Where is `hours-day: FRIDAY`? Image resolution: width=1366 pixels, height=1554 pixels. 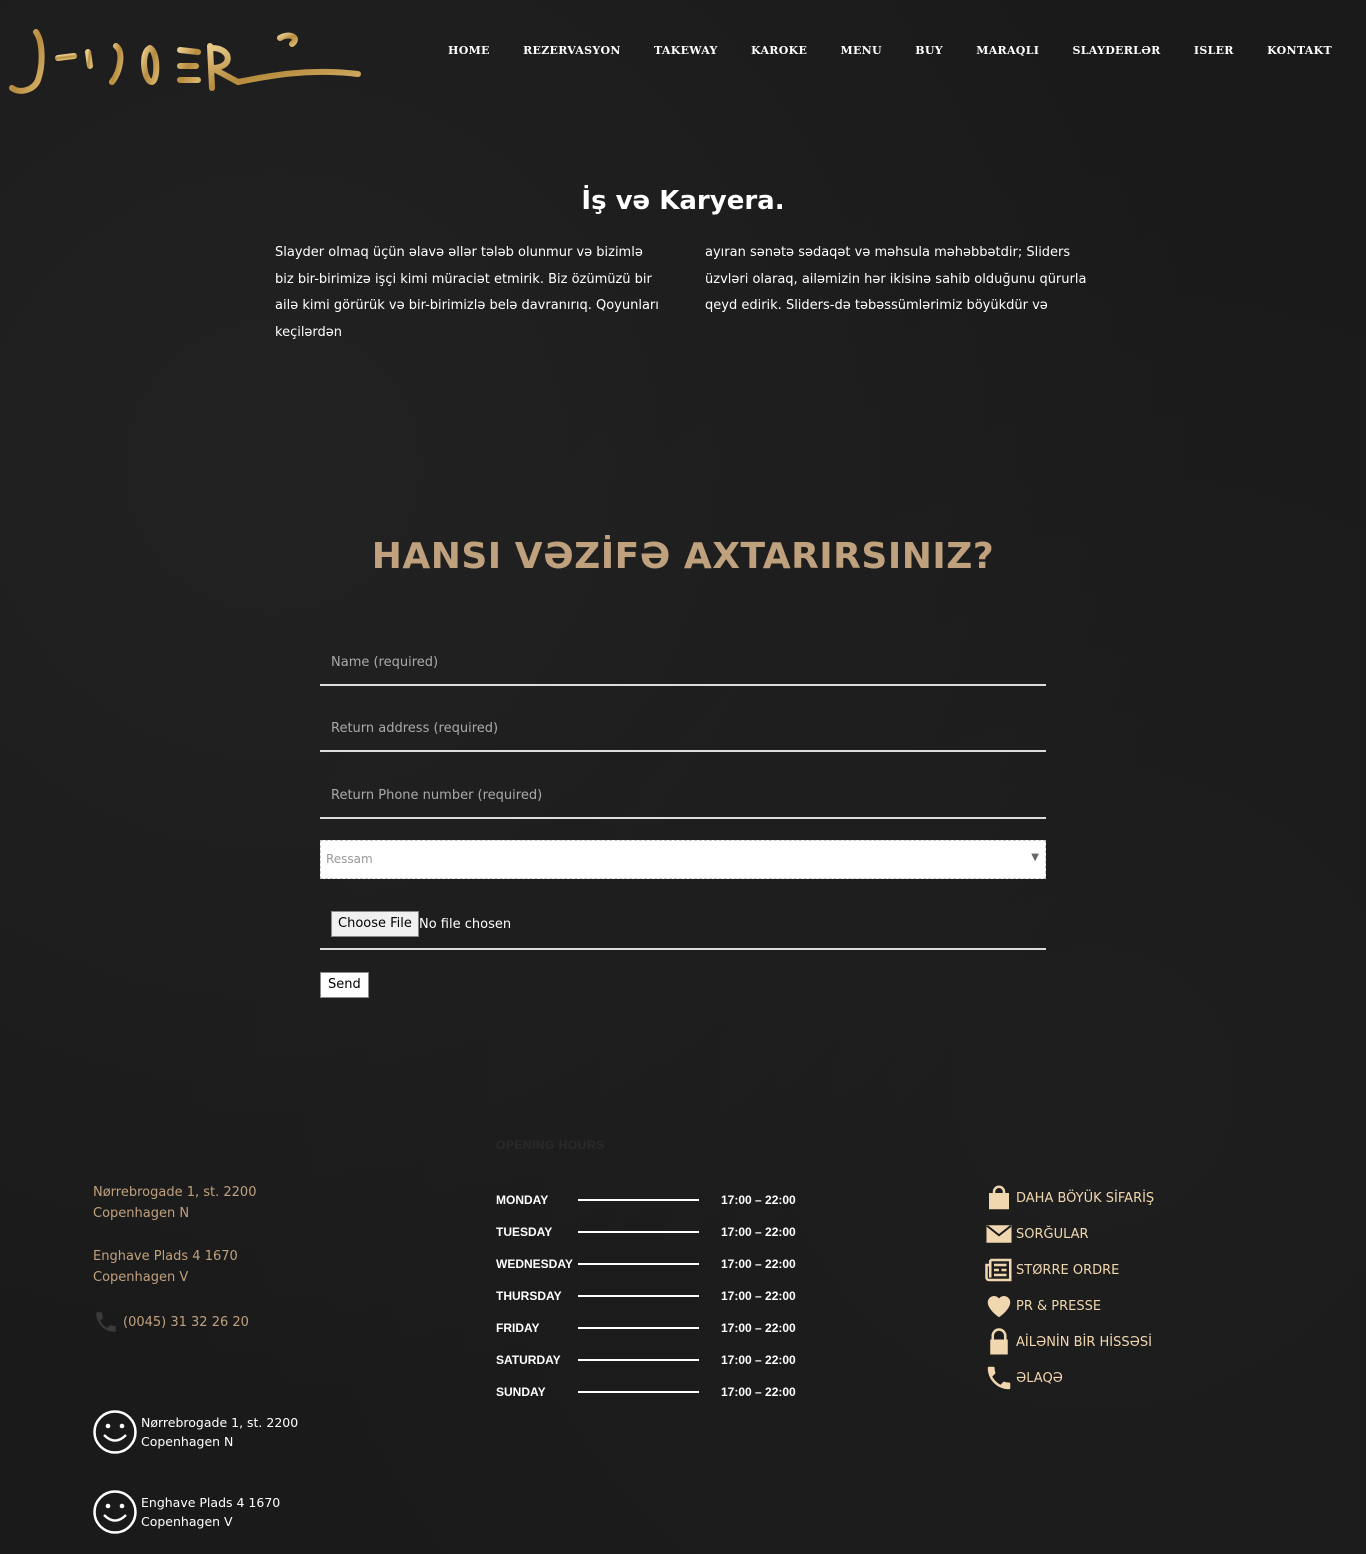 hours-day: FRIDAY is located at coordinates (518, 1328).